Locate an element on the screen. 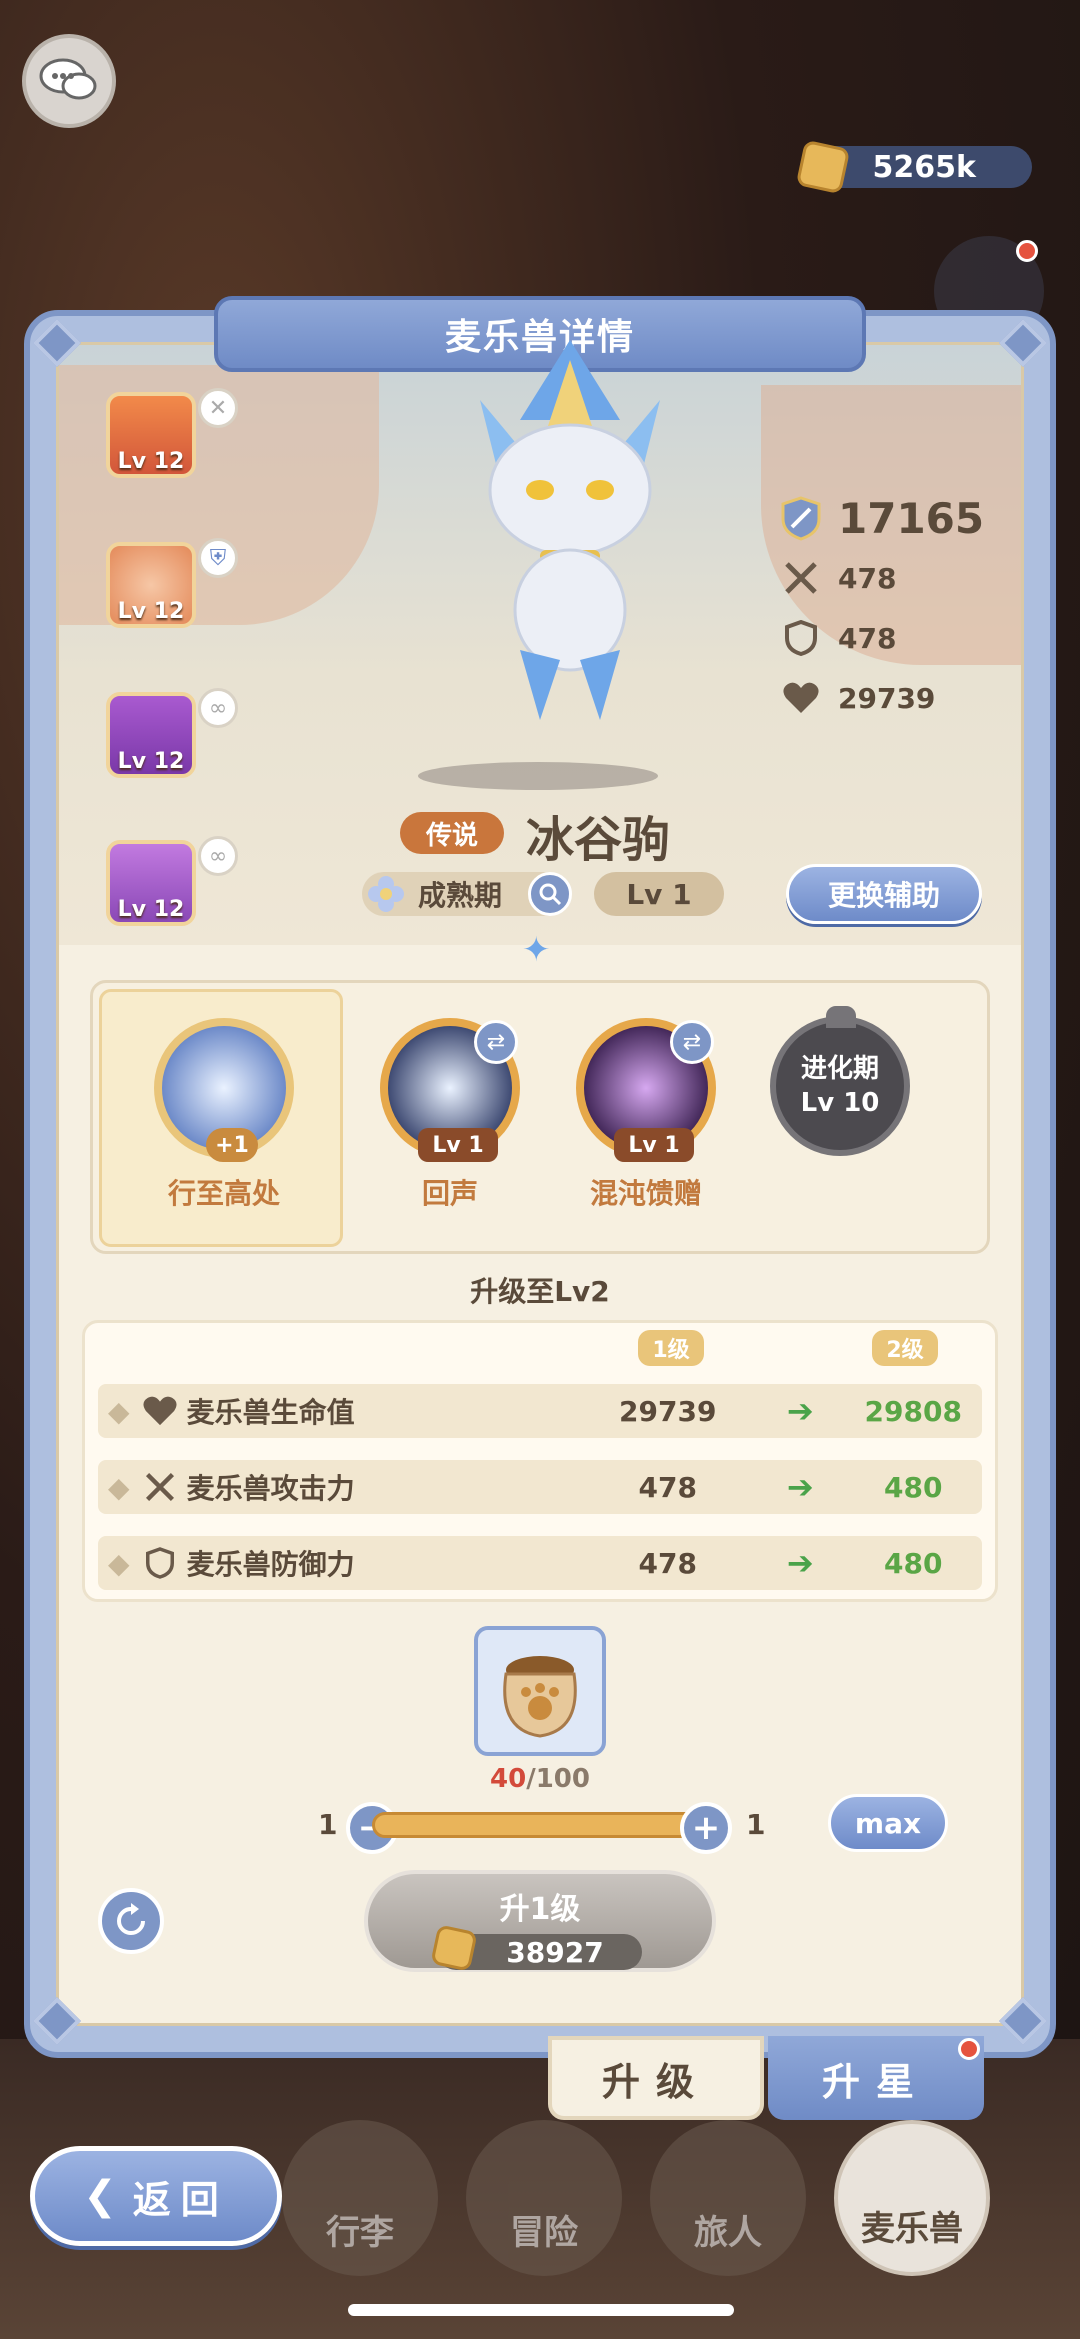  food-bag-icon is located at coordinates (540, 1697).